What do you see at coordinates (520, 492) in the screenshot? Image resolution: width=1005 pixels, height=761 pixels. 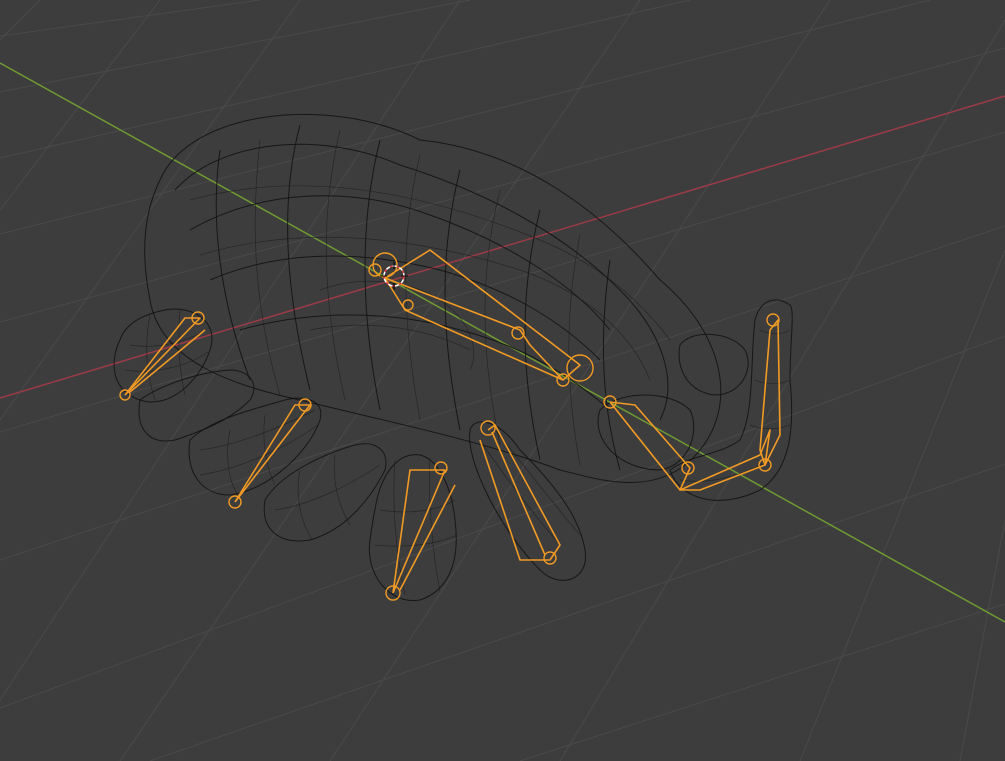 I see `bone-finger-curled` at bounding box center [520, 492].